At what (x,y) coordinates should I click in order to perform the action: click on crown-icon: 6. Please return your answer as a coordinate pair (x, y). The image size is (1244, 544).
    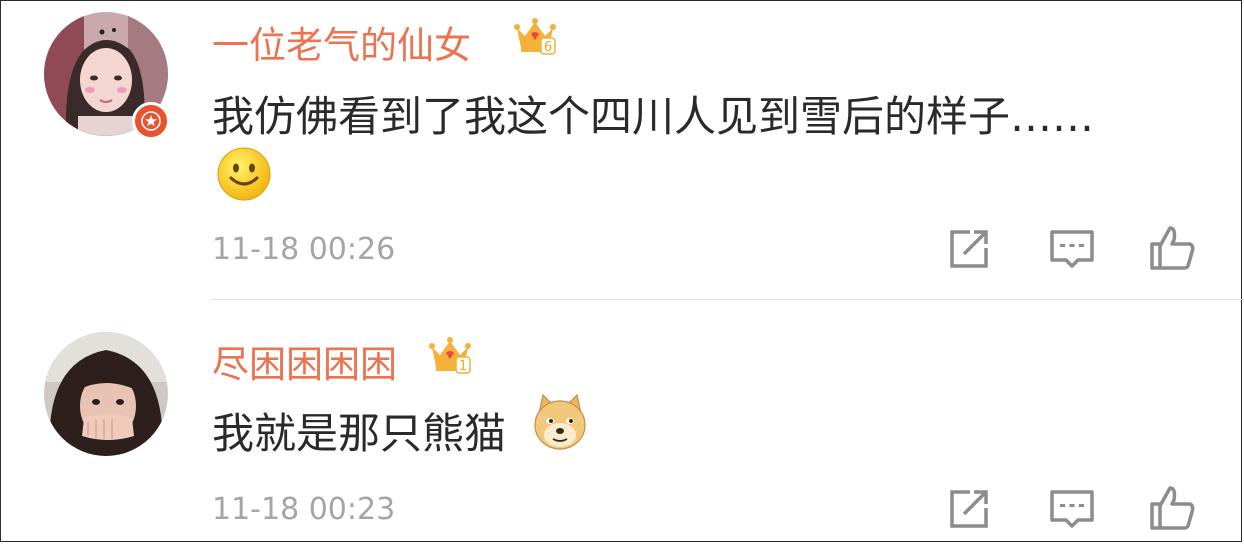
    Looking at the image, I should click on (535, 36).